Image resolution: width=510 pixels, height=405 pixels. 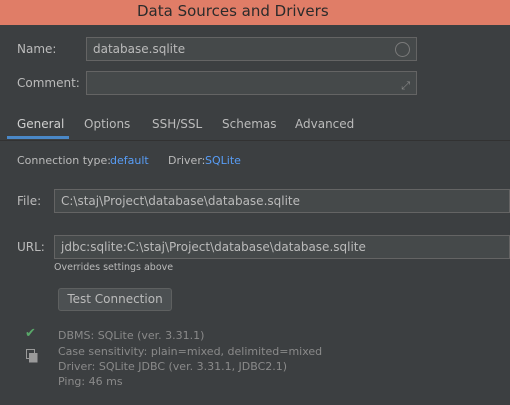 What do you see at coordinates (181, 201) in the screenshot?
I see `file-value: C:\staj\Project\database\database.sqlite` at bounding box center [181, 201].